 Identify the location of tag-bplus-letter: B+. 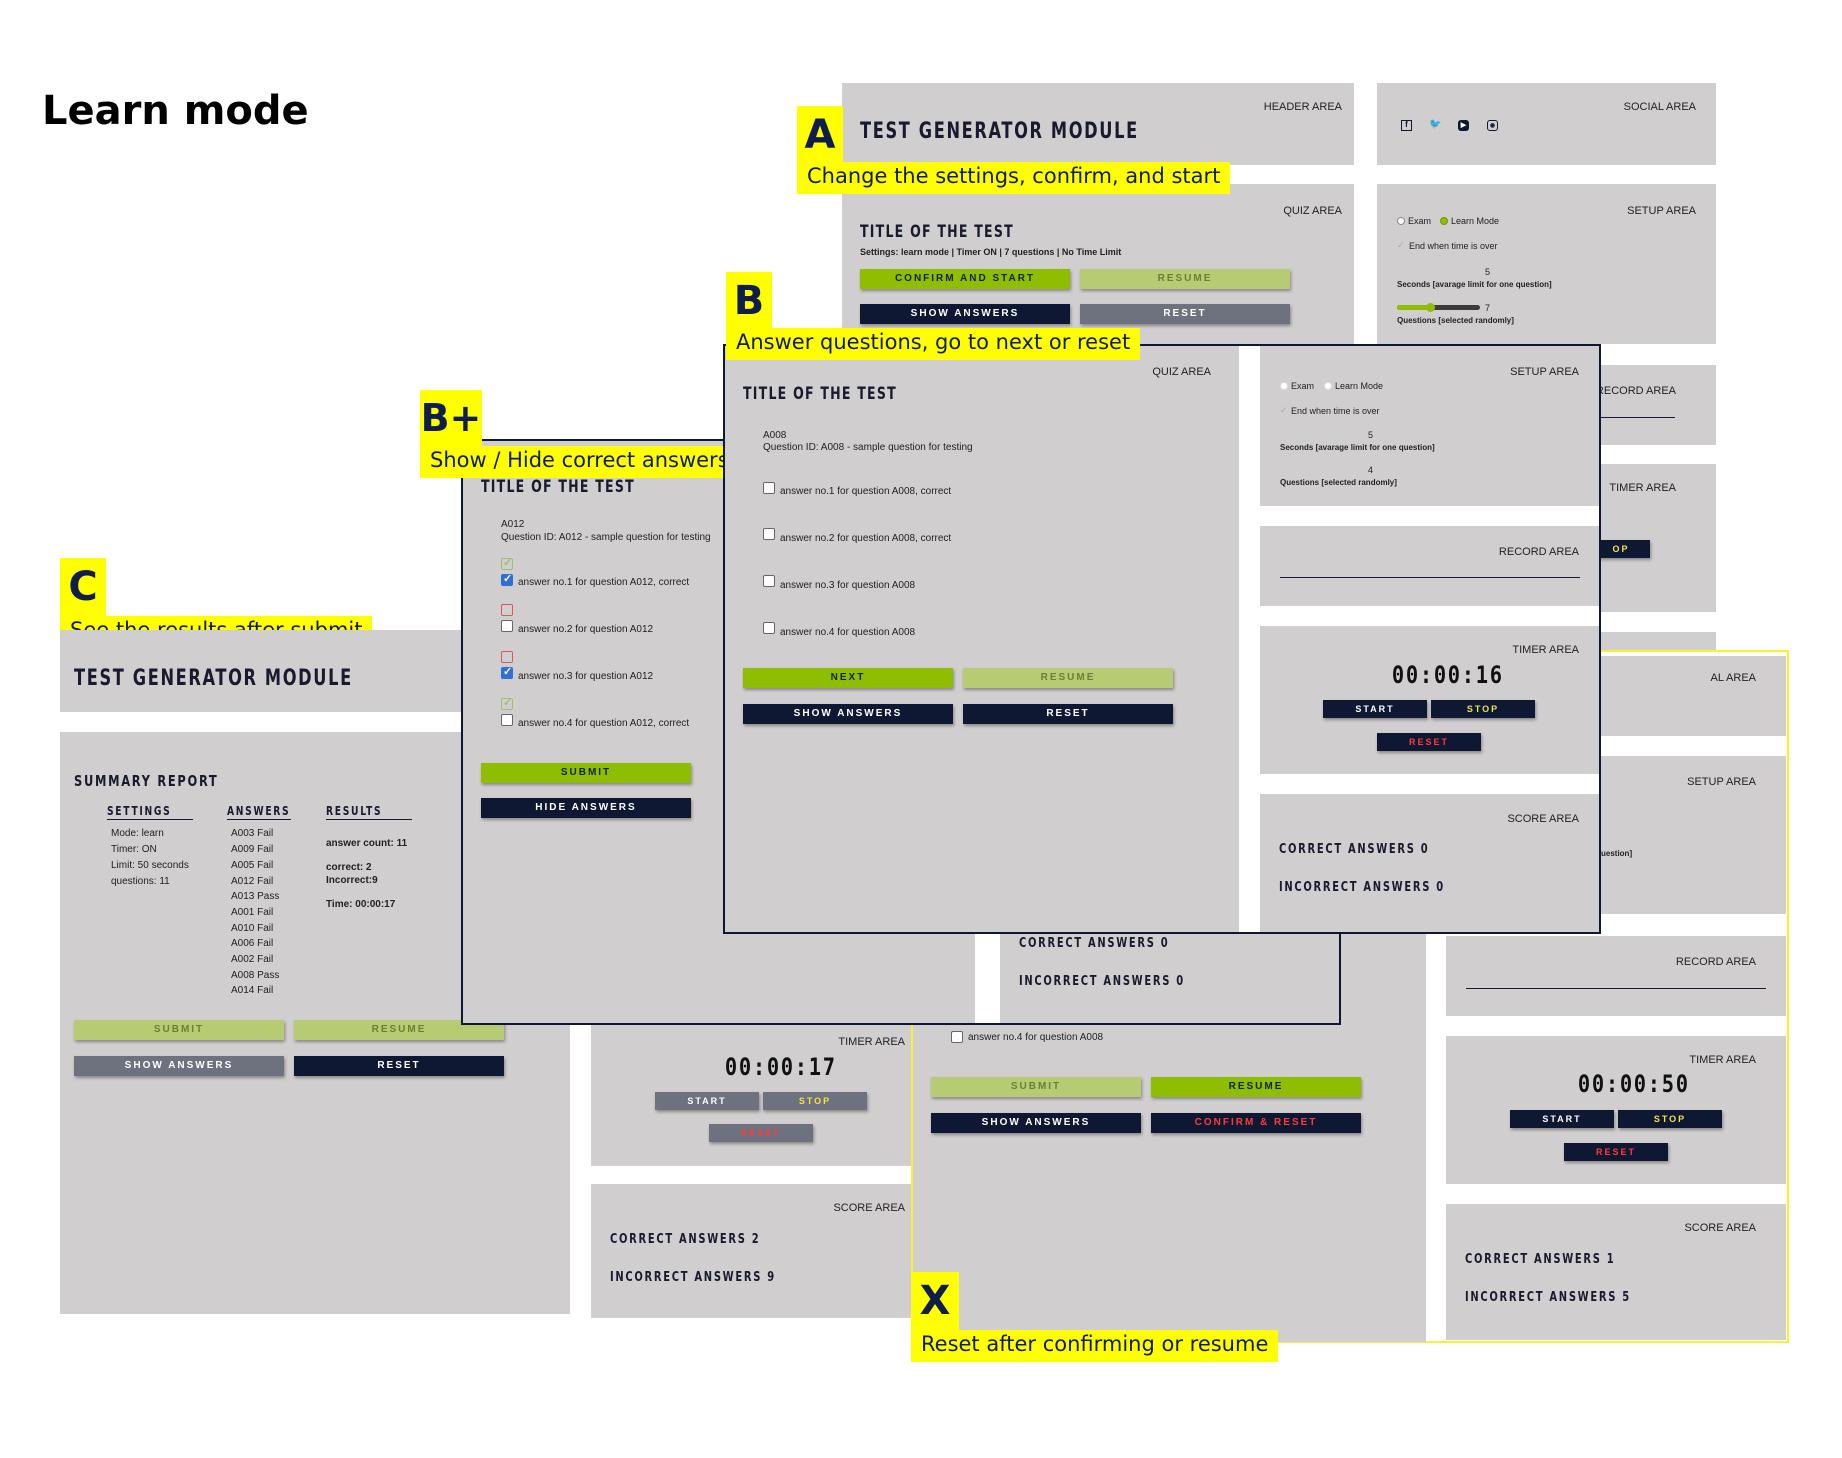
(451, 418).